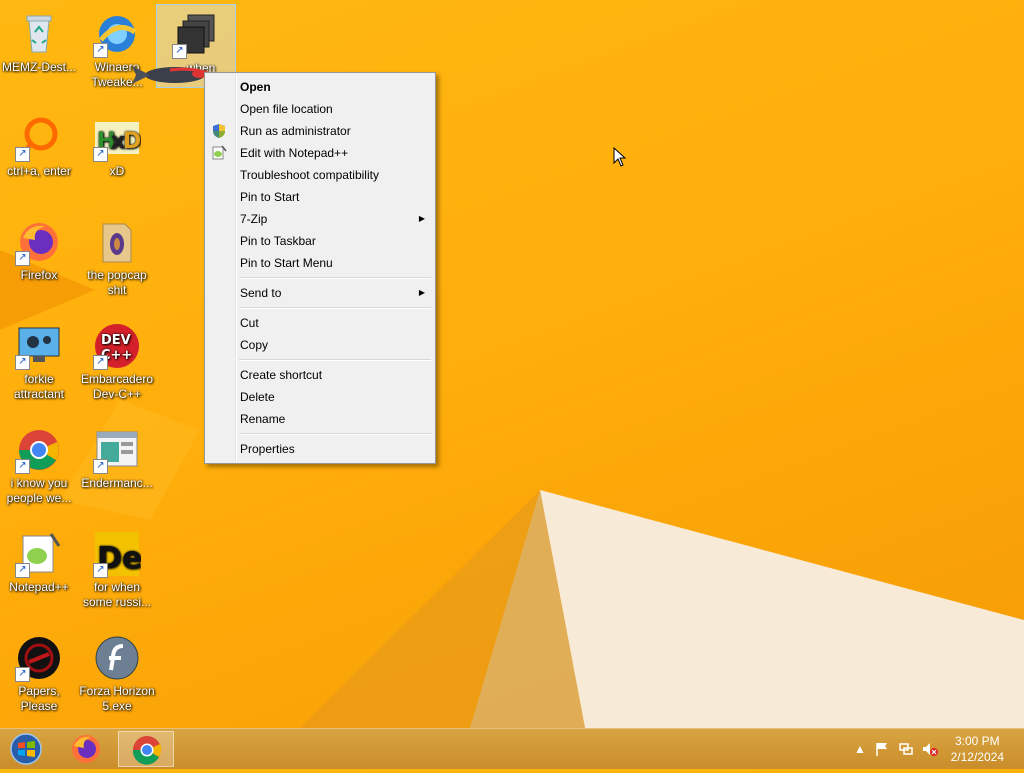 The height and width of the screenshot is (773, 1024). I want to click on notepadpp-icon, so click(219, 153).